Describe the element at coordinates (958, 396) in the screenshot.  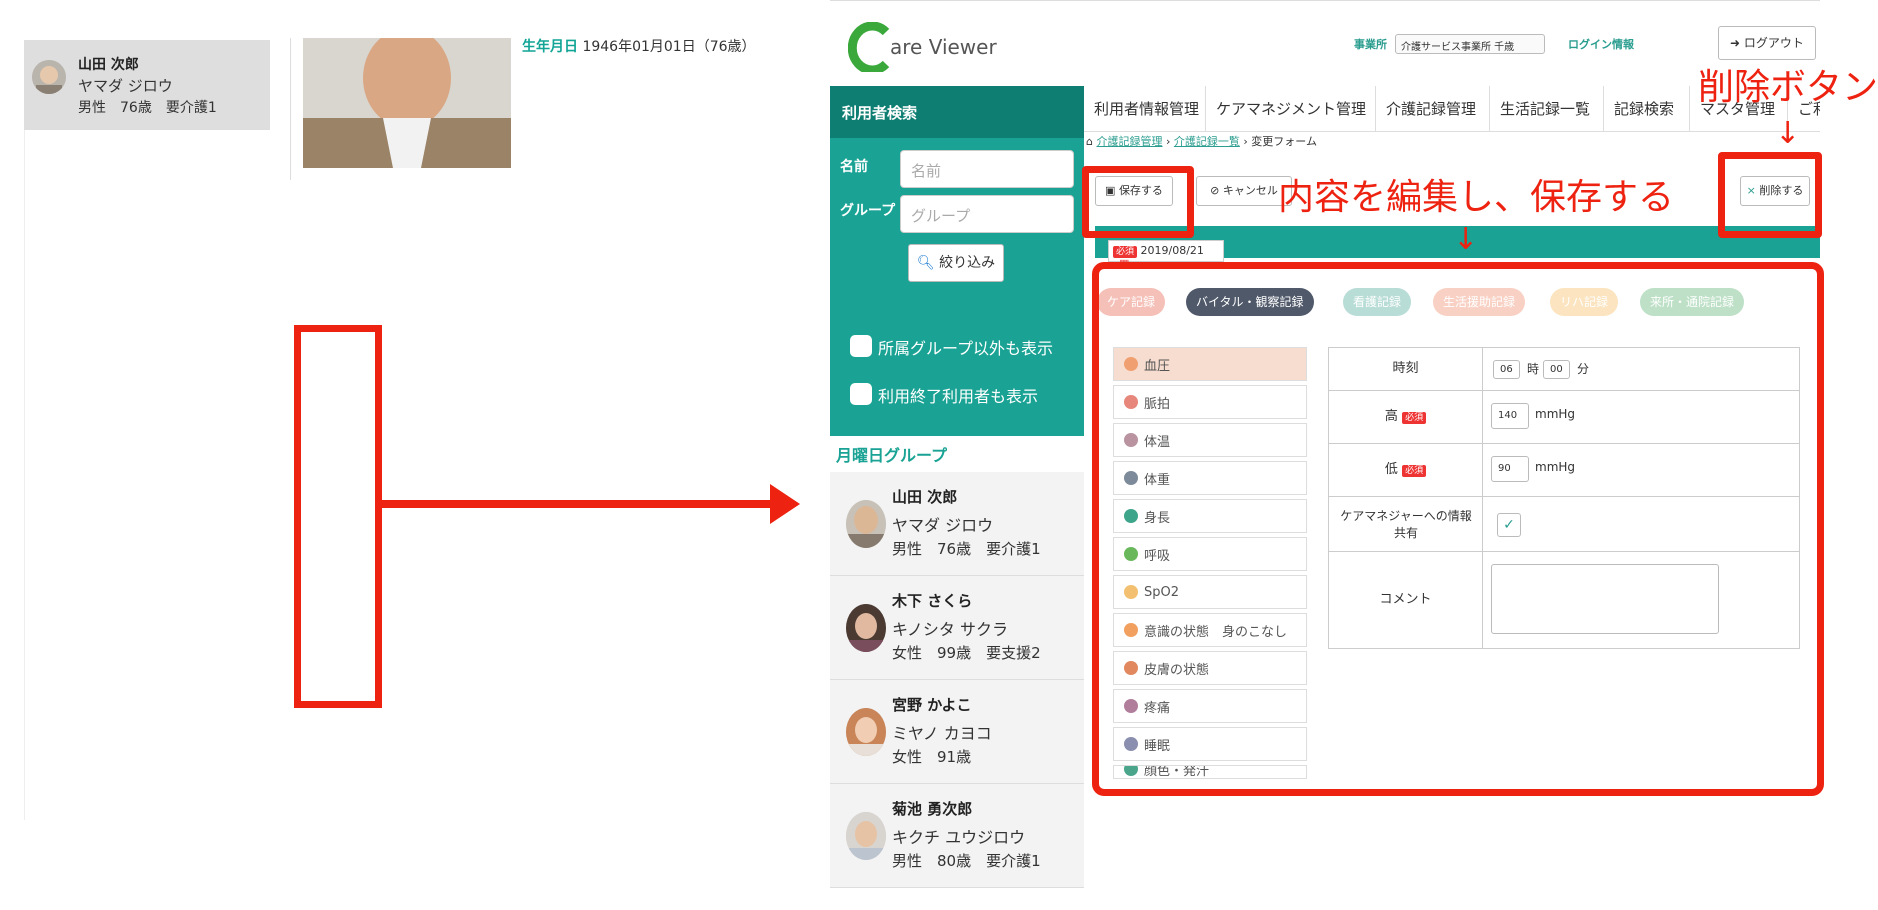
I see `checkbox-ended-users-label: 利用終了利用者も表示` at that location.